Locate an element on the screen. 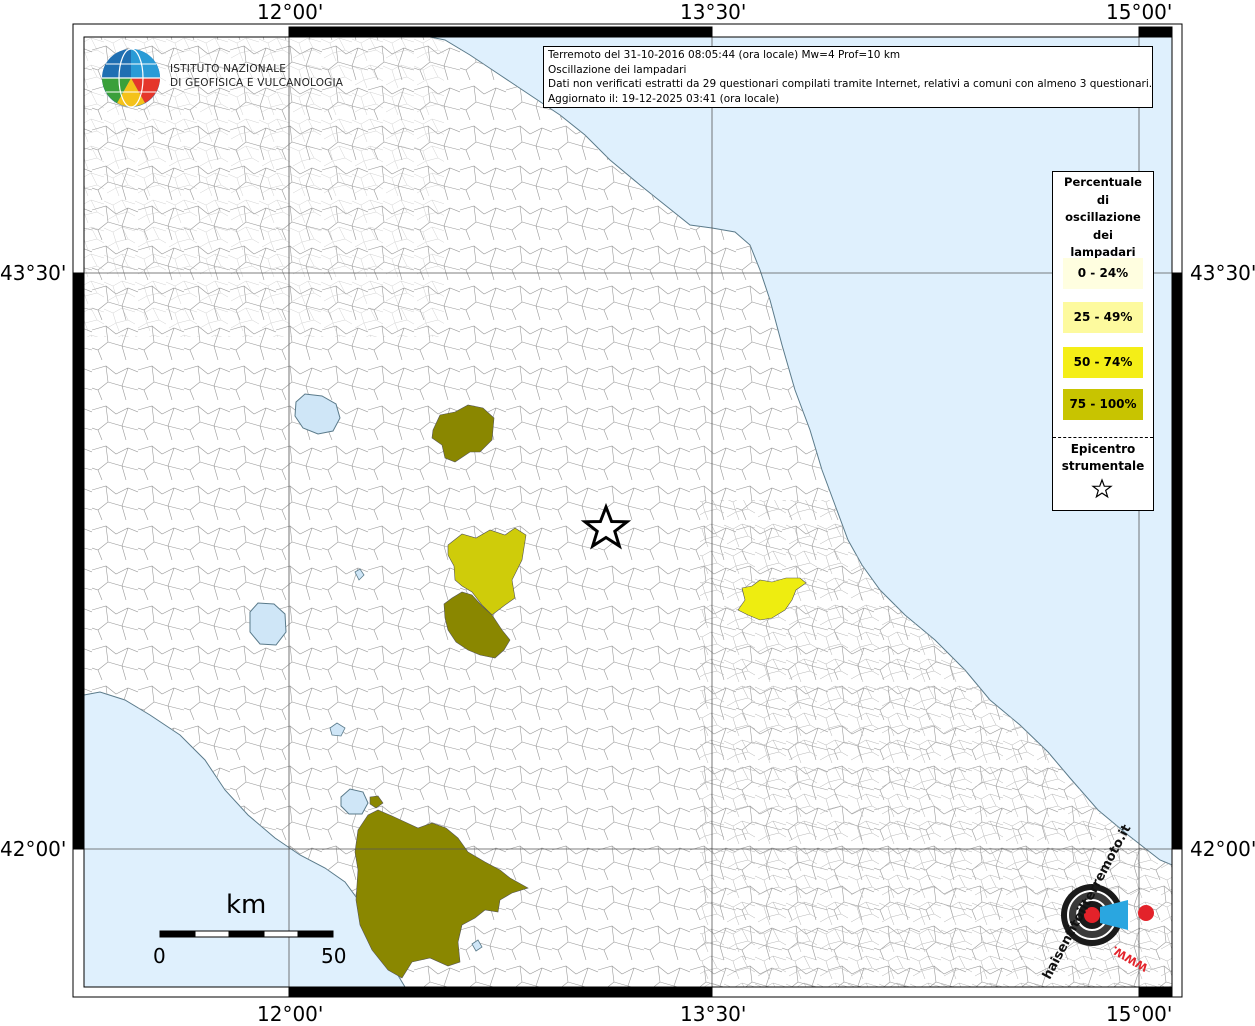 The height and width of the screenshot is (1026, 1255). lon-label-bottom-2: 13°30' is located at coordinates (713, 1014).